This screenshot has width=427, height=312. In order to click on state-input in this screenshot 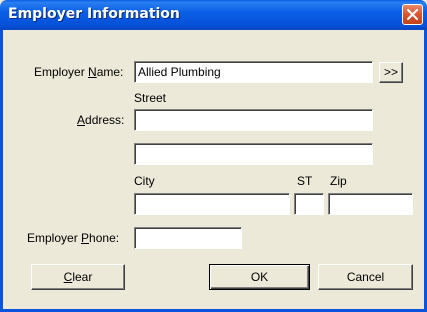, I will do `click(309, 204)`.